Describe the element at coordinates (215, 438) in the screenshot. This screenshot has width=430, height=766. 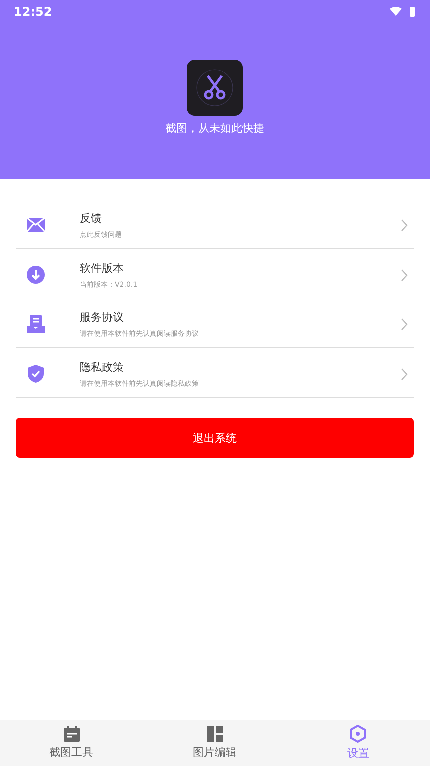
I see `logout-button: 退出系统` at that location.